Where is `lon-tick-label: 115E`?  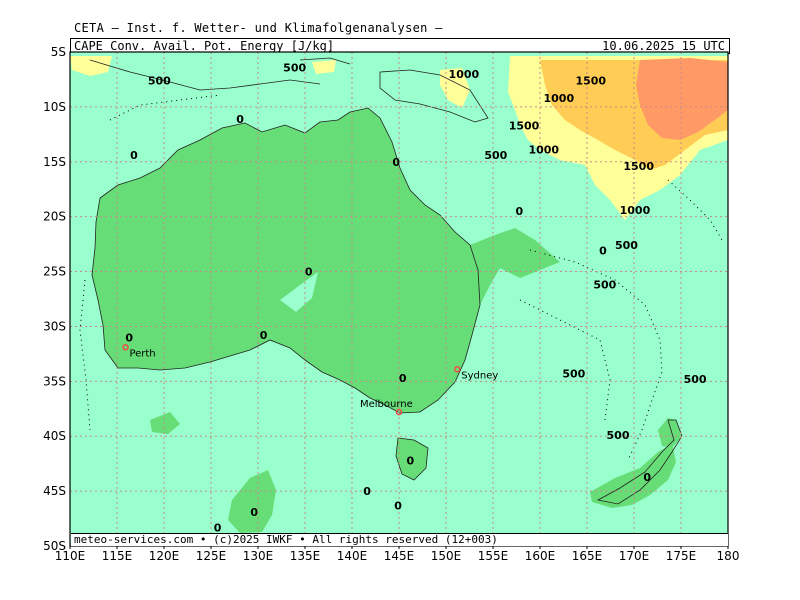 lon-tick-label: 115E is located at coordinates (117, 556).